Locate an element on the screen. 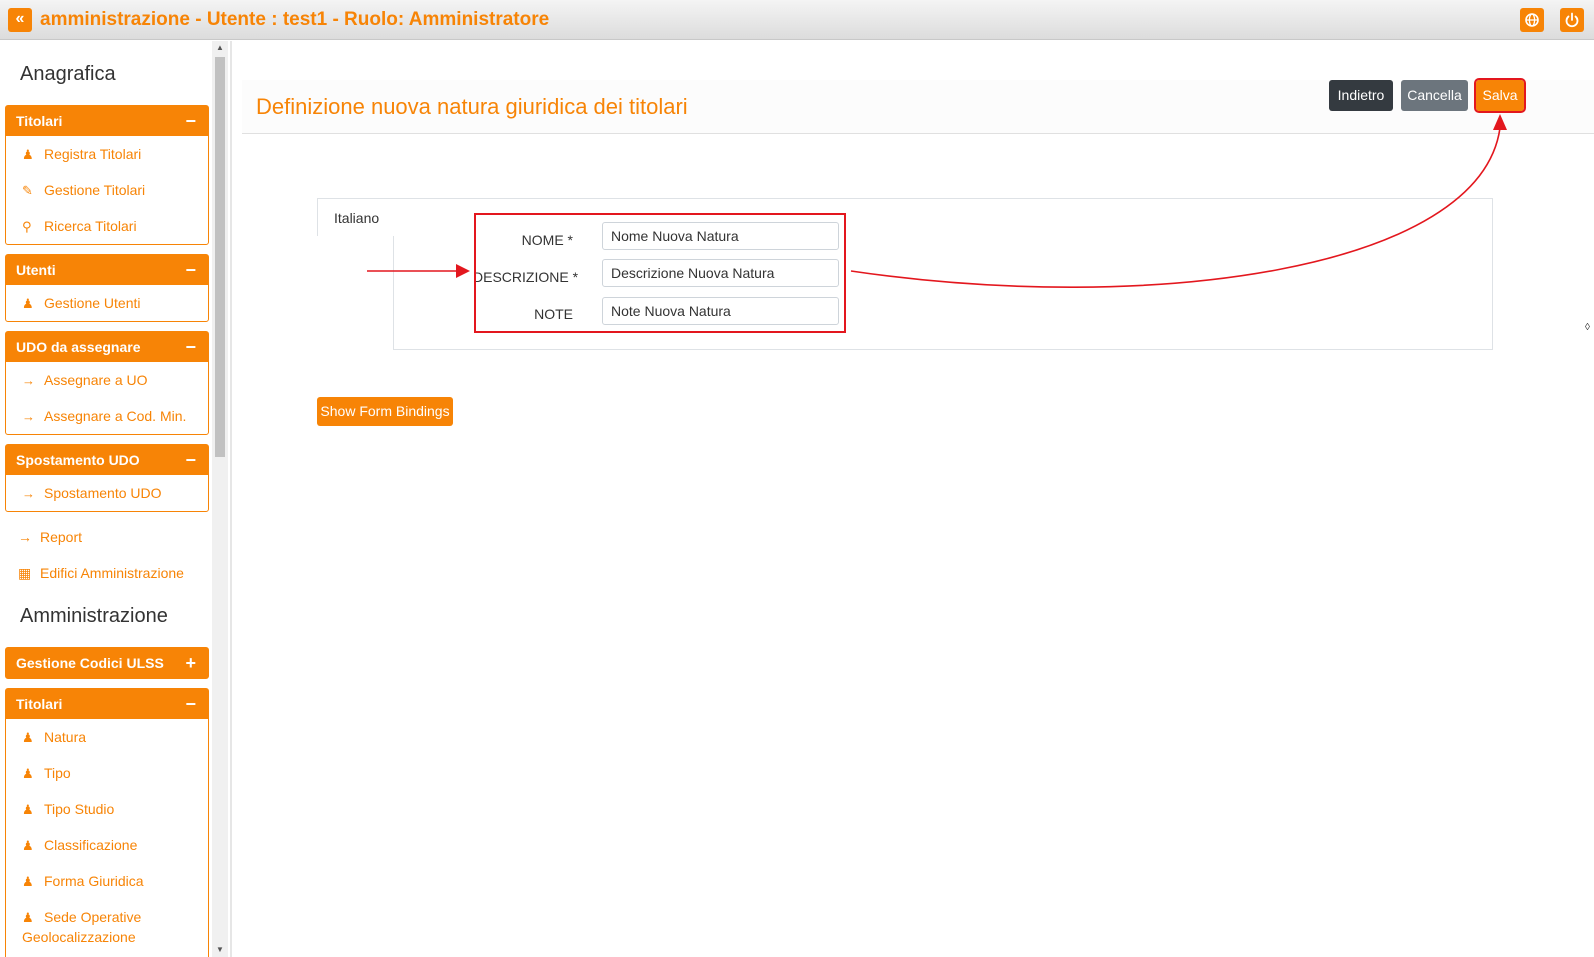 This screenshot has height=957, width=1594. panel-header-titolari: Titolari − is located at coordinates (107, 121).